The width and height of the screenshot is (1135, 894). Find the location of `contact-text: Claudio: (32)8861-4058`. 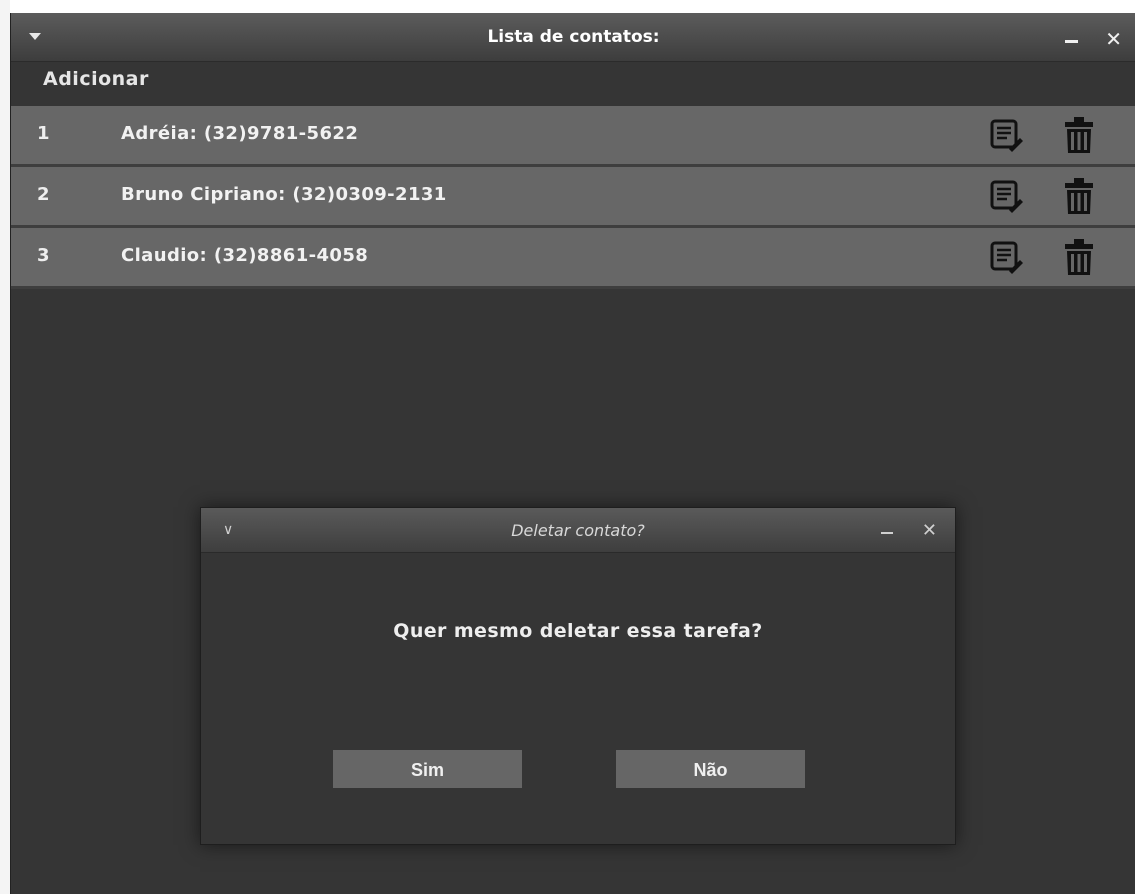

contact-text: Claudio: (32)8861-4058 is located at coordinates (245, 255).